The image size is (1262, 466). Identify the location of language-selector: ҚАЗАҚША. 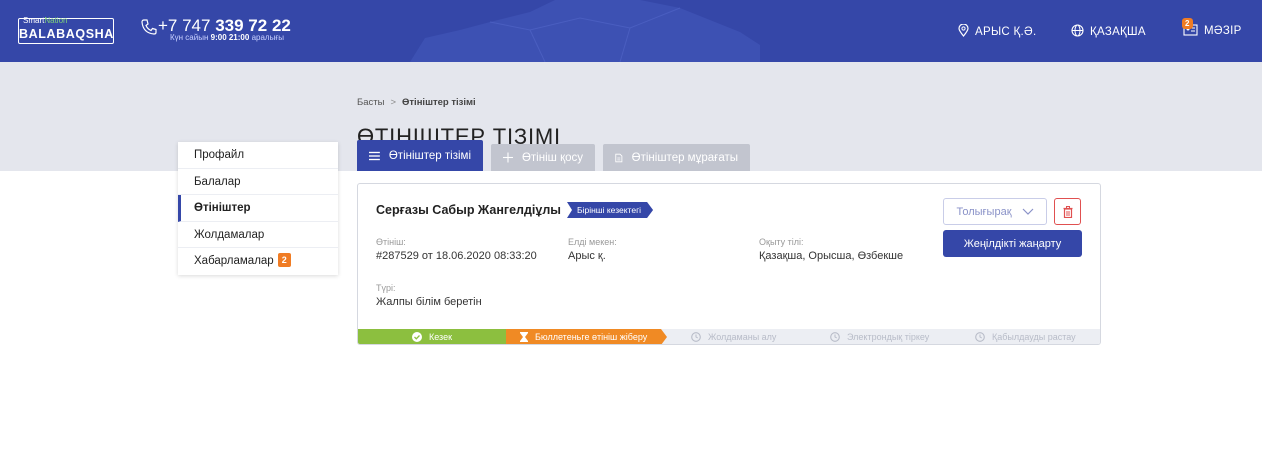
(1108, 31).